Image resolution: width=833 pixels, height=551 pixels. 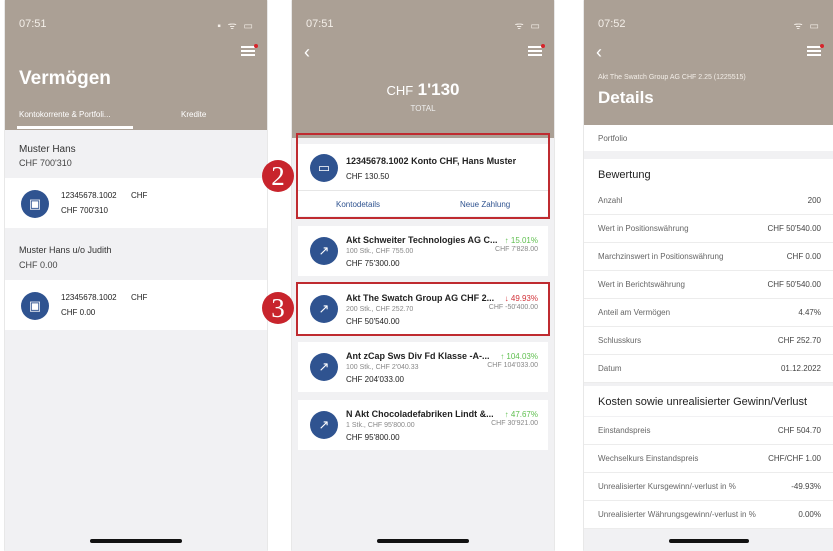 What do you see at coordinates (423, 176) in the screenshot?
I see `highlight-account` at bounding box center [423, 176].